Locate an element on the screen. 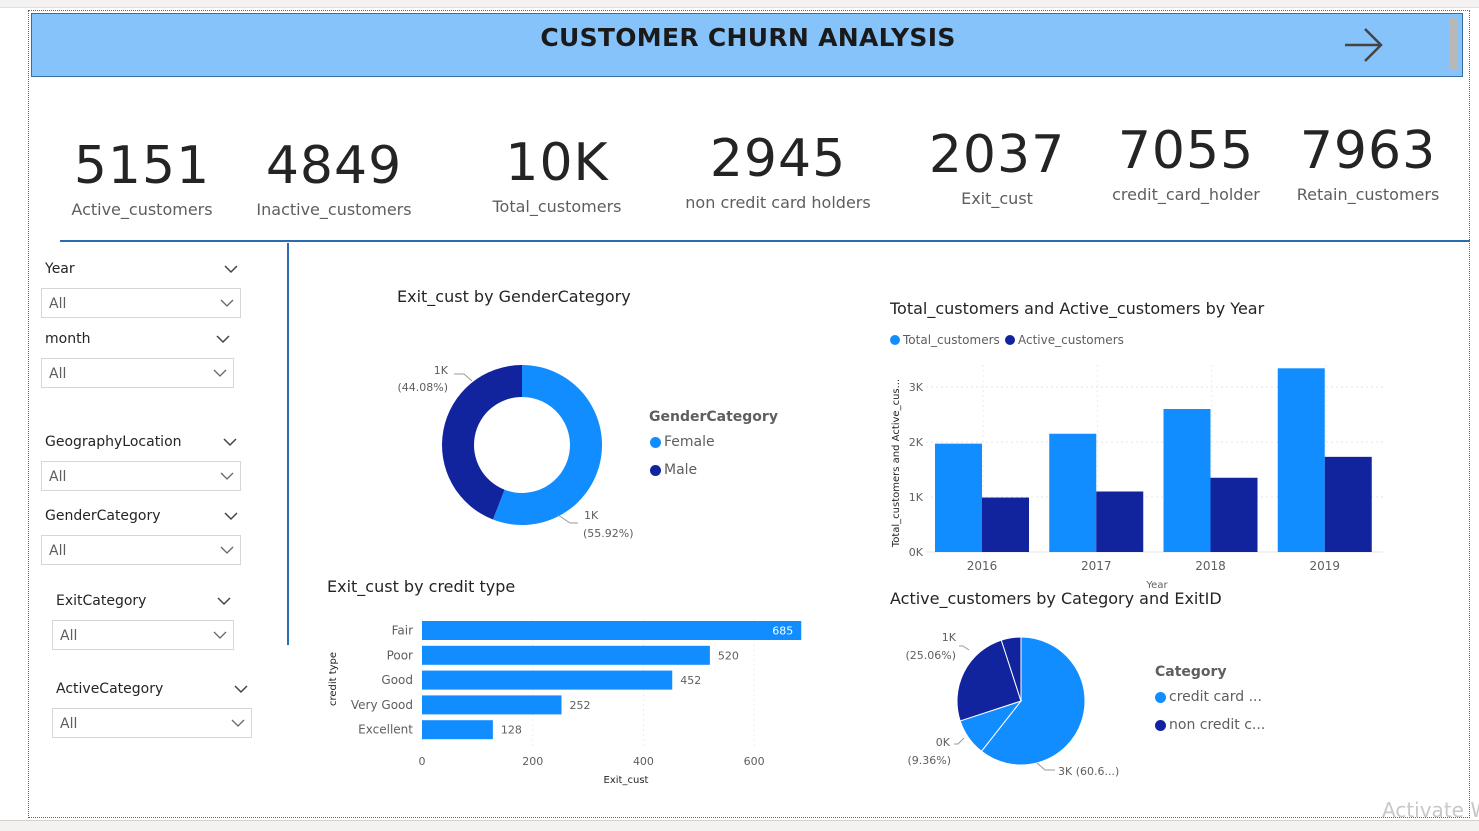  slicer-title: GenderCategory is located at coordinates (103, 516).